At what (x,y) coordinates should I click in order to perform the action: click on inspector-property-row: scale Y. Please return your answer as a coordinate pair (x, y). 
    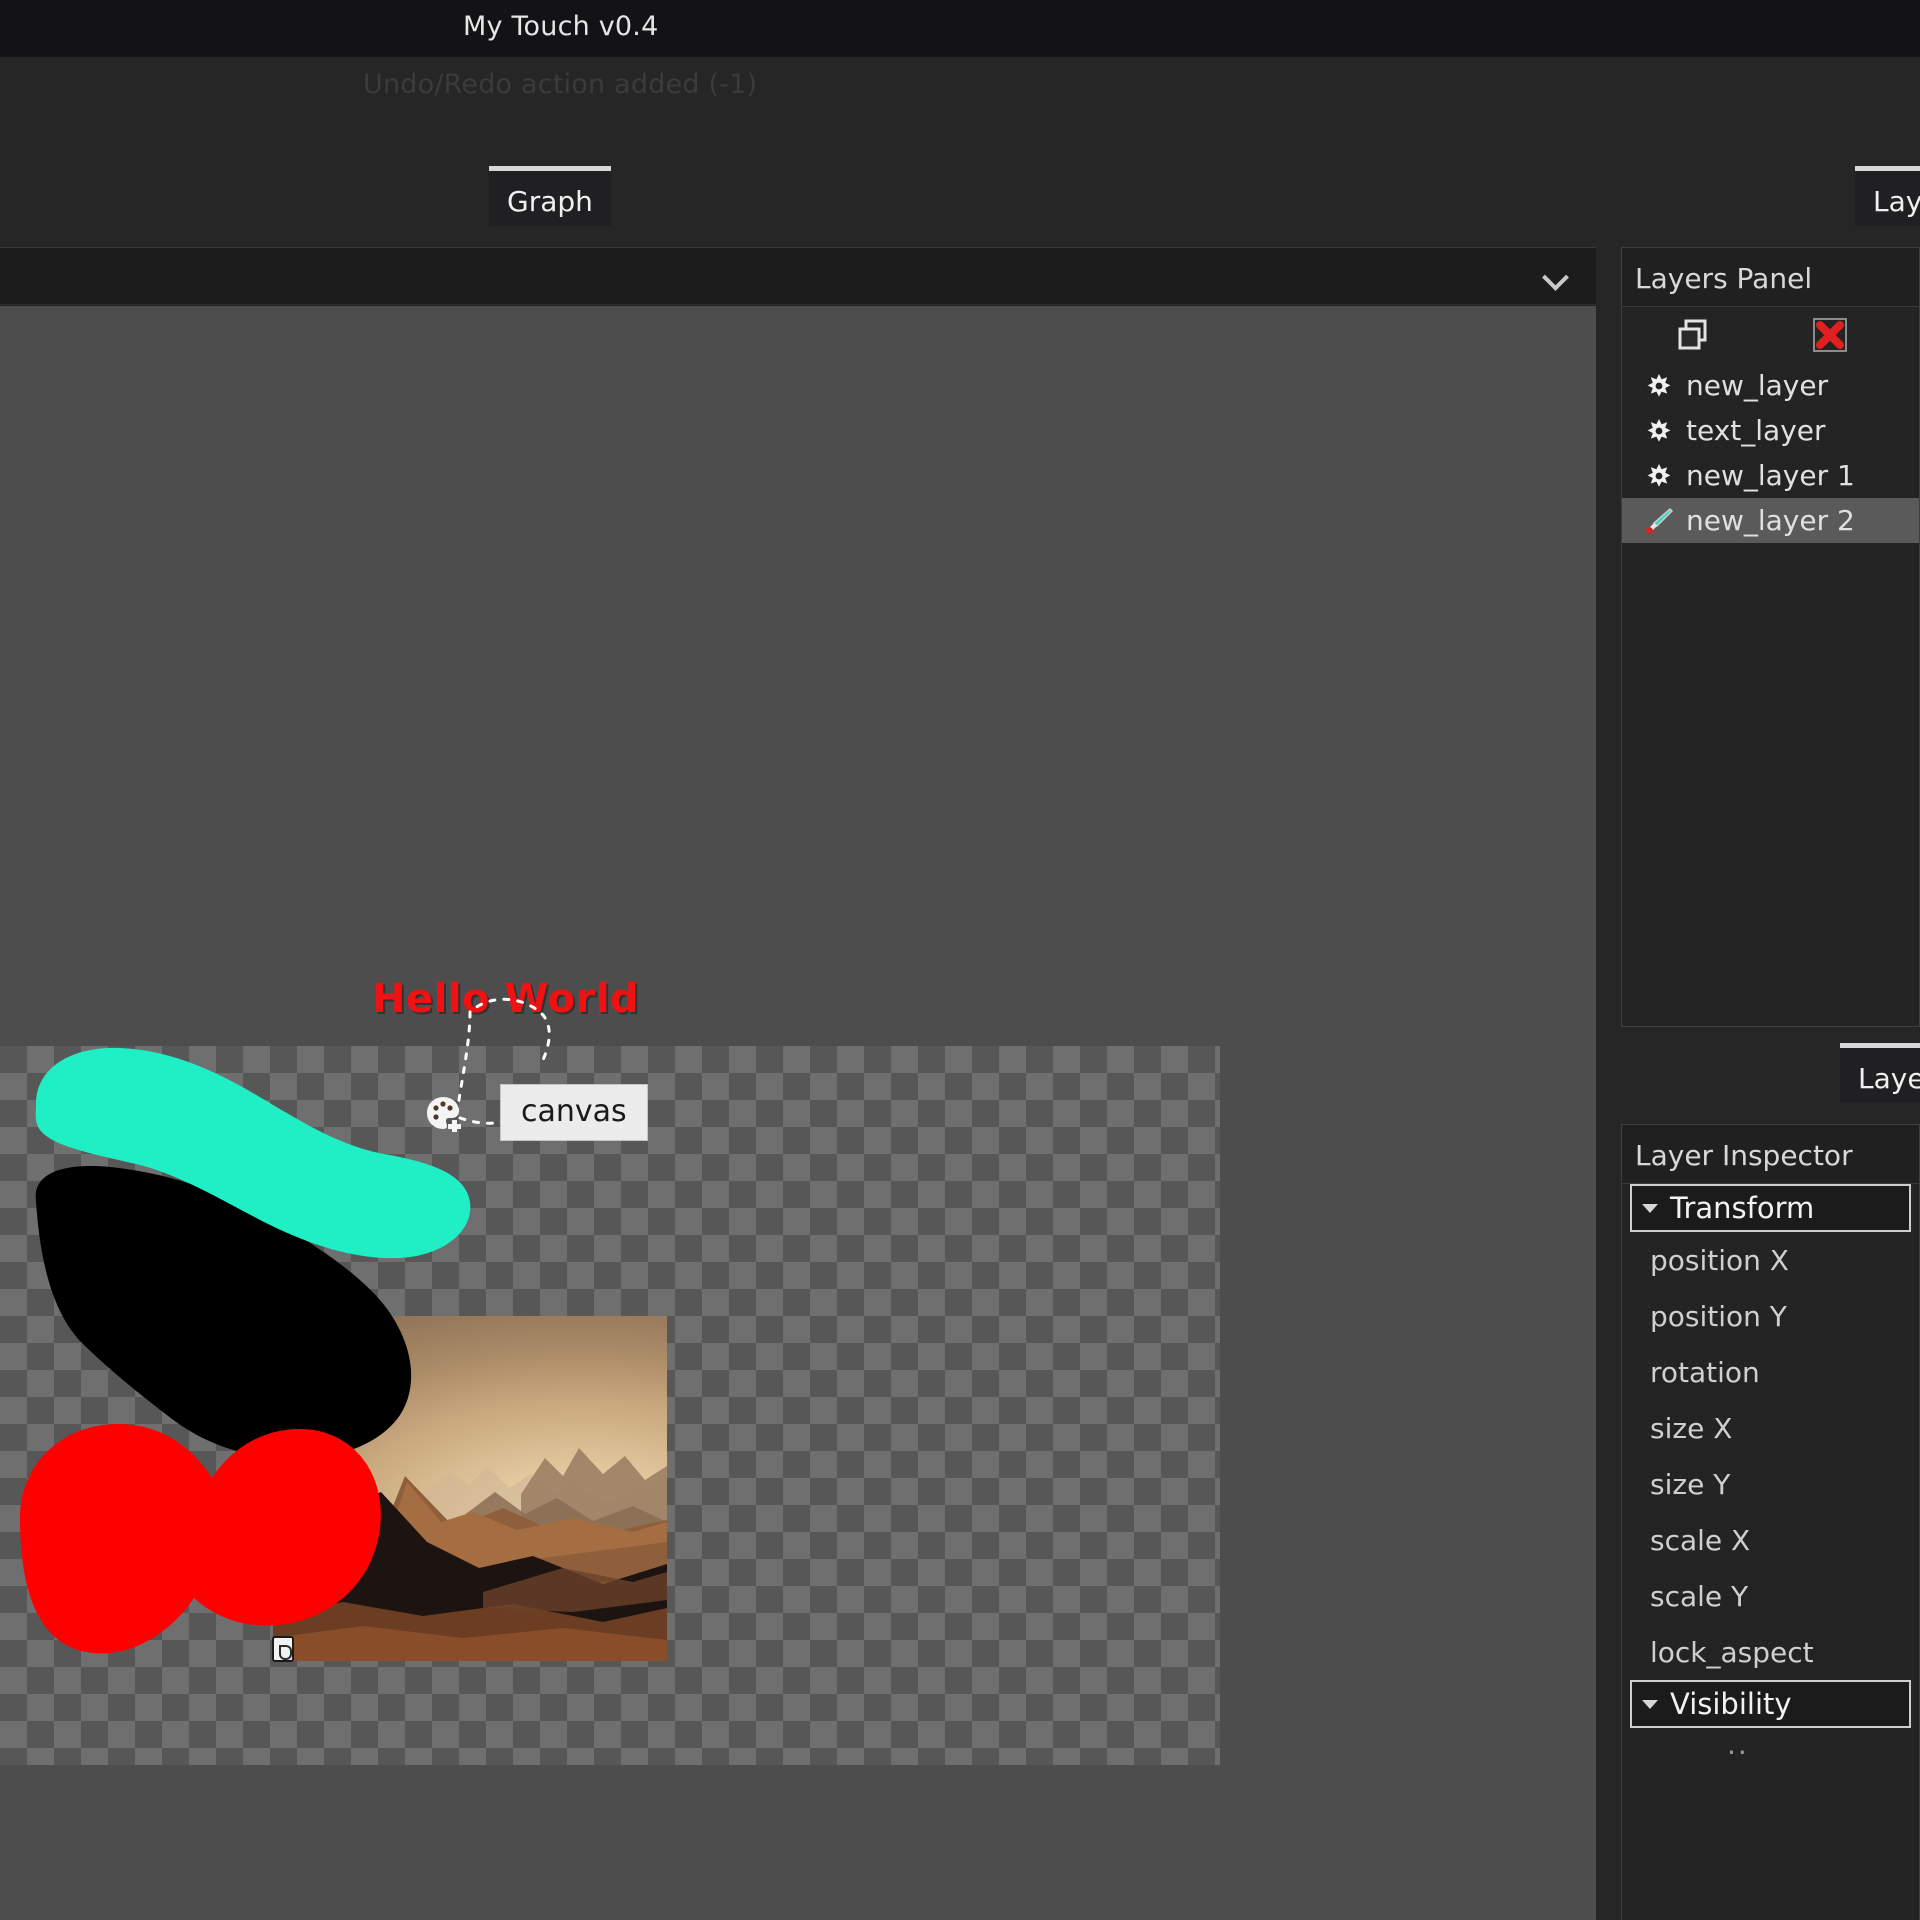
    Looking at the image, I should click on (1770, 1596).